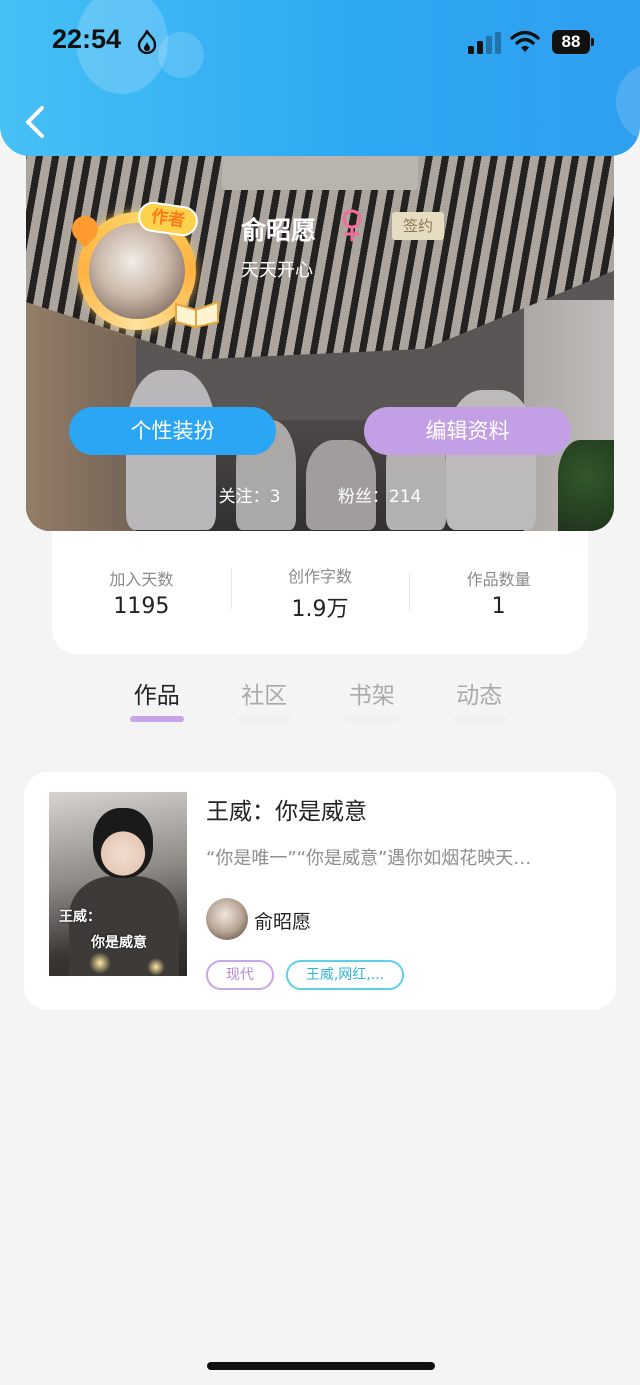 This screenshot has width=640, height=1385. I want to click on user-avatar: 作者, so click(142, 264).